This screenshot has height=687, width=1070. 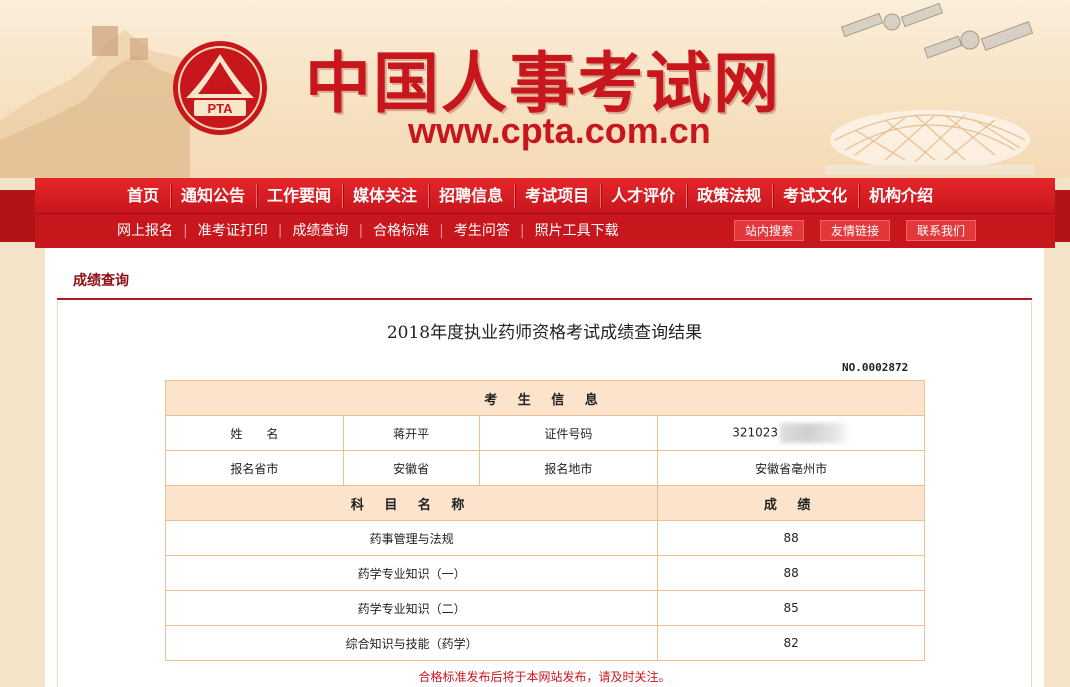 I want to click on result-title: 2018年度执业药师资格考试成绩查询结果, so click(x=544, y=333).